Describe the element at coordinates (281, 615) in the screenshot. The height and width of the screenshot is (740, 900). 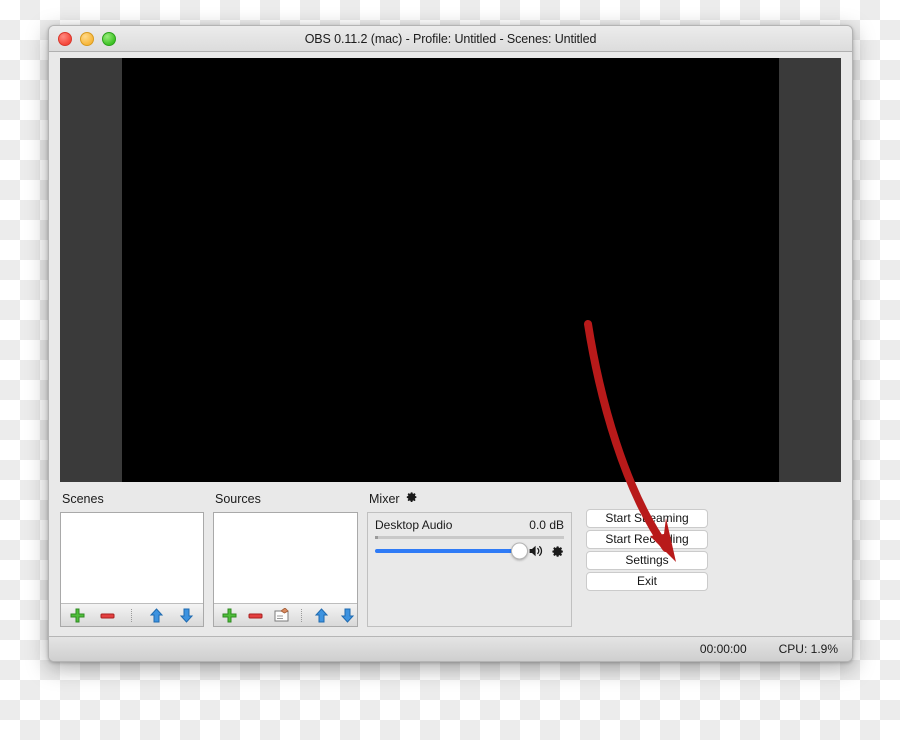
I see `sources-properties-icon` at that location.